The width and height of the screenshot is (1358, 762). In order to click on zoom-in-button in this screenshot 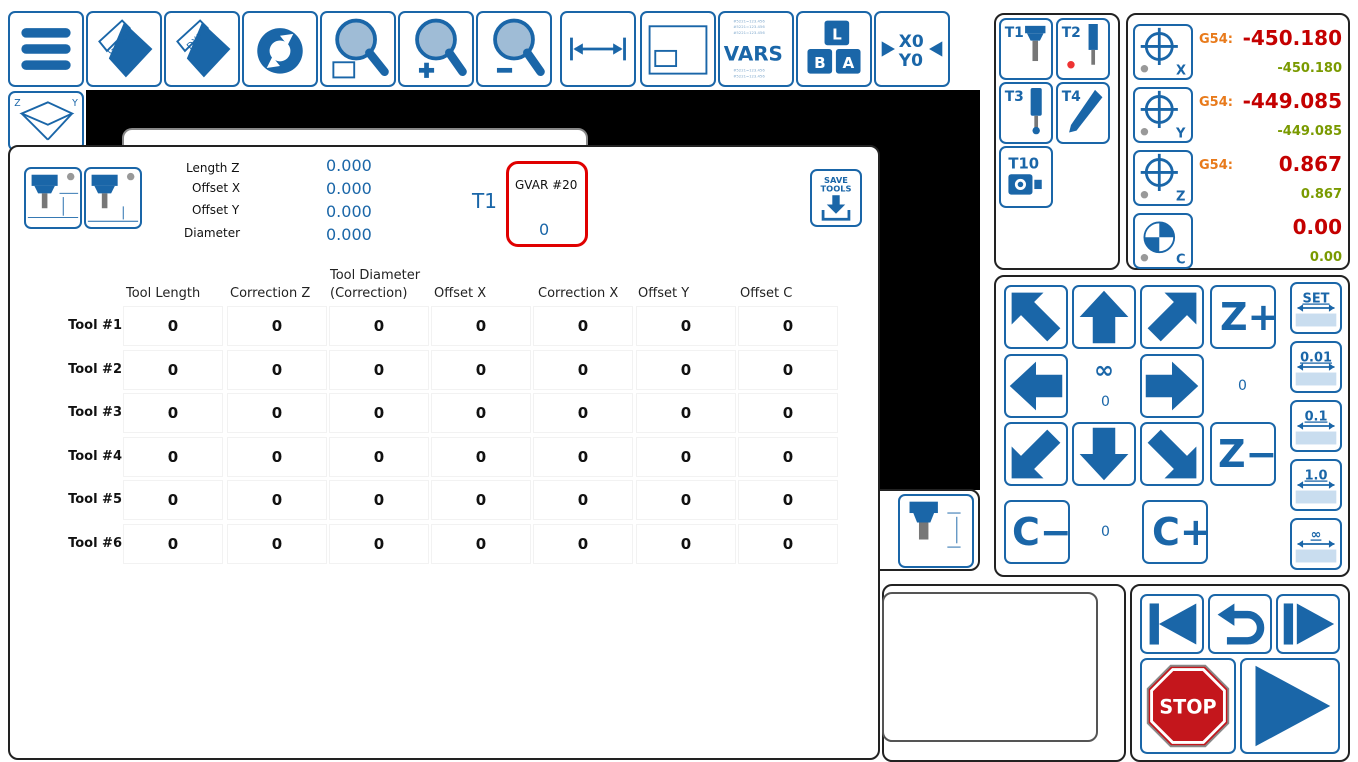, I will do `click(436, 49)`.